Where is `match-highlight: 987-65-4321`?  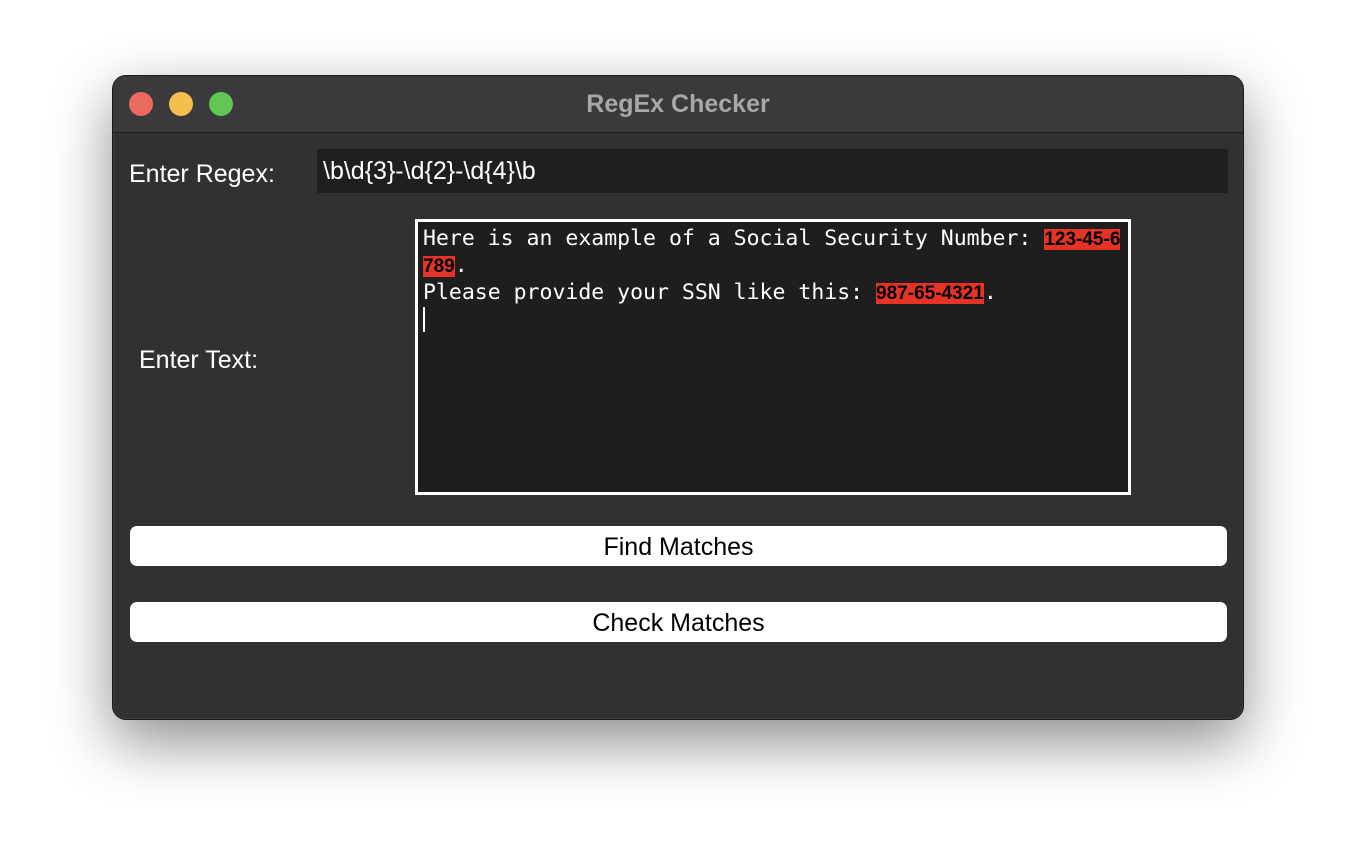 match-highlight: 987-65-4321 is located at coordinates (930, 293).